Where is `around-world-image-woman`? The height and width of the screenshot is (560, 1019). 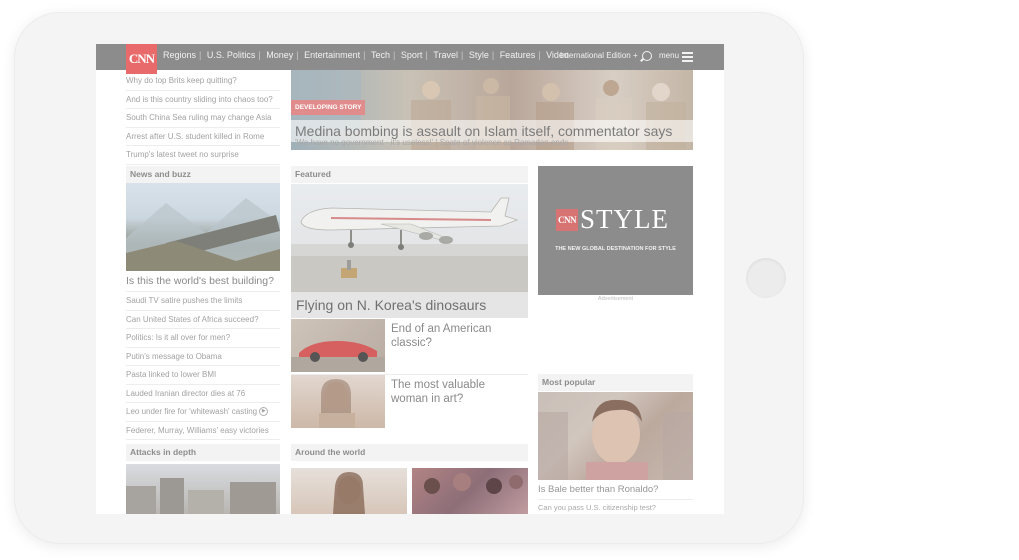 around-world-image-woman is located at coordinates (349, 491).